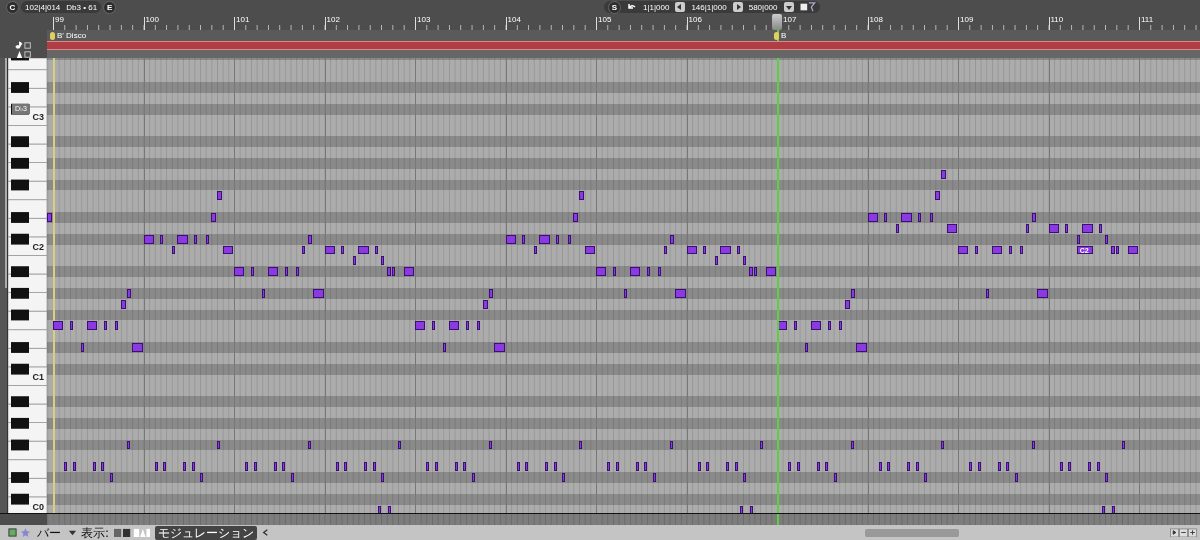  What do you see at coordinates (27, 285) in the screenshot?
I see `piano-keyboard-drawing` at bounding box center [27, 285].